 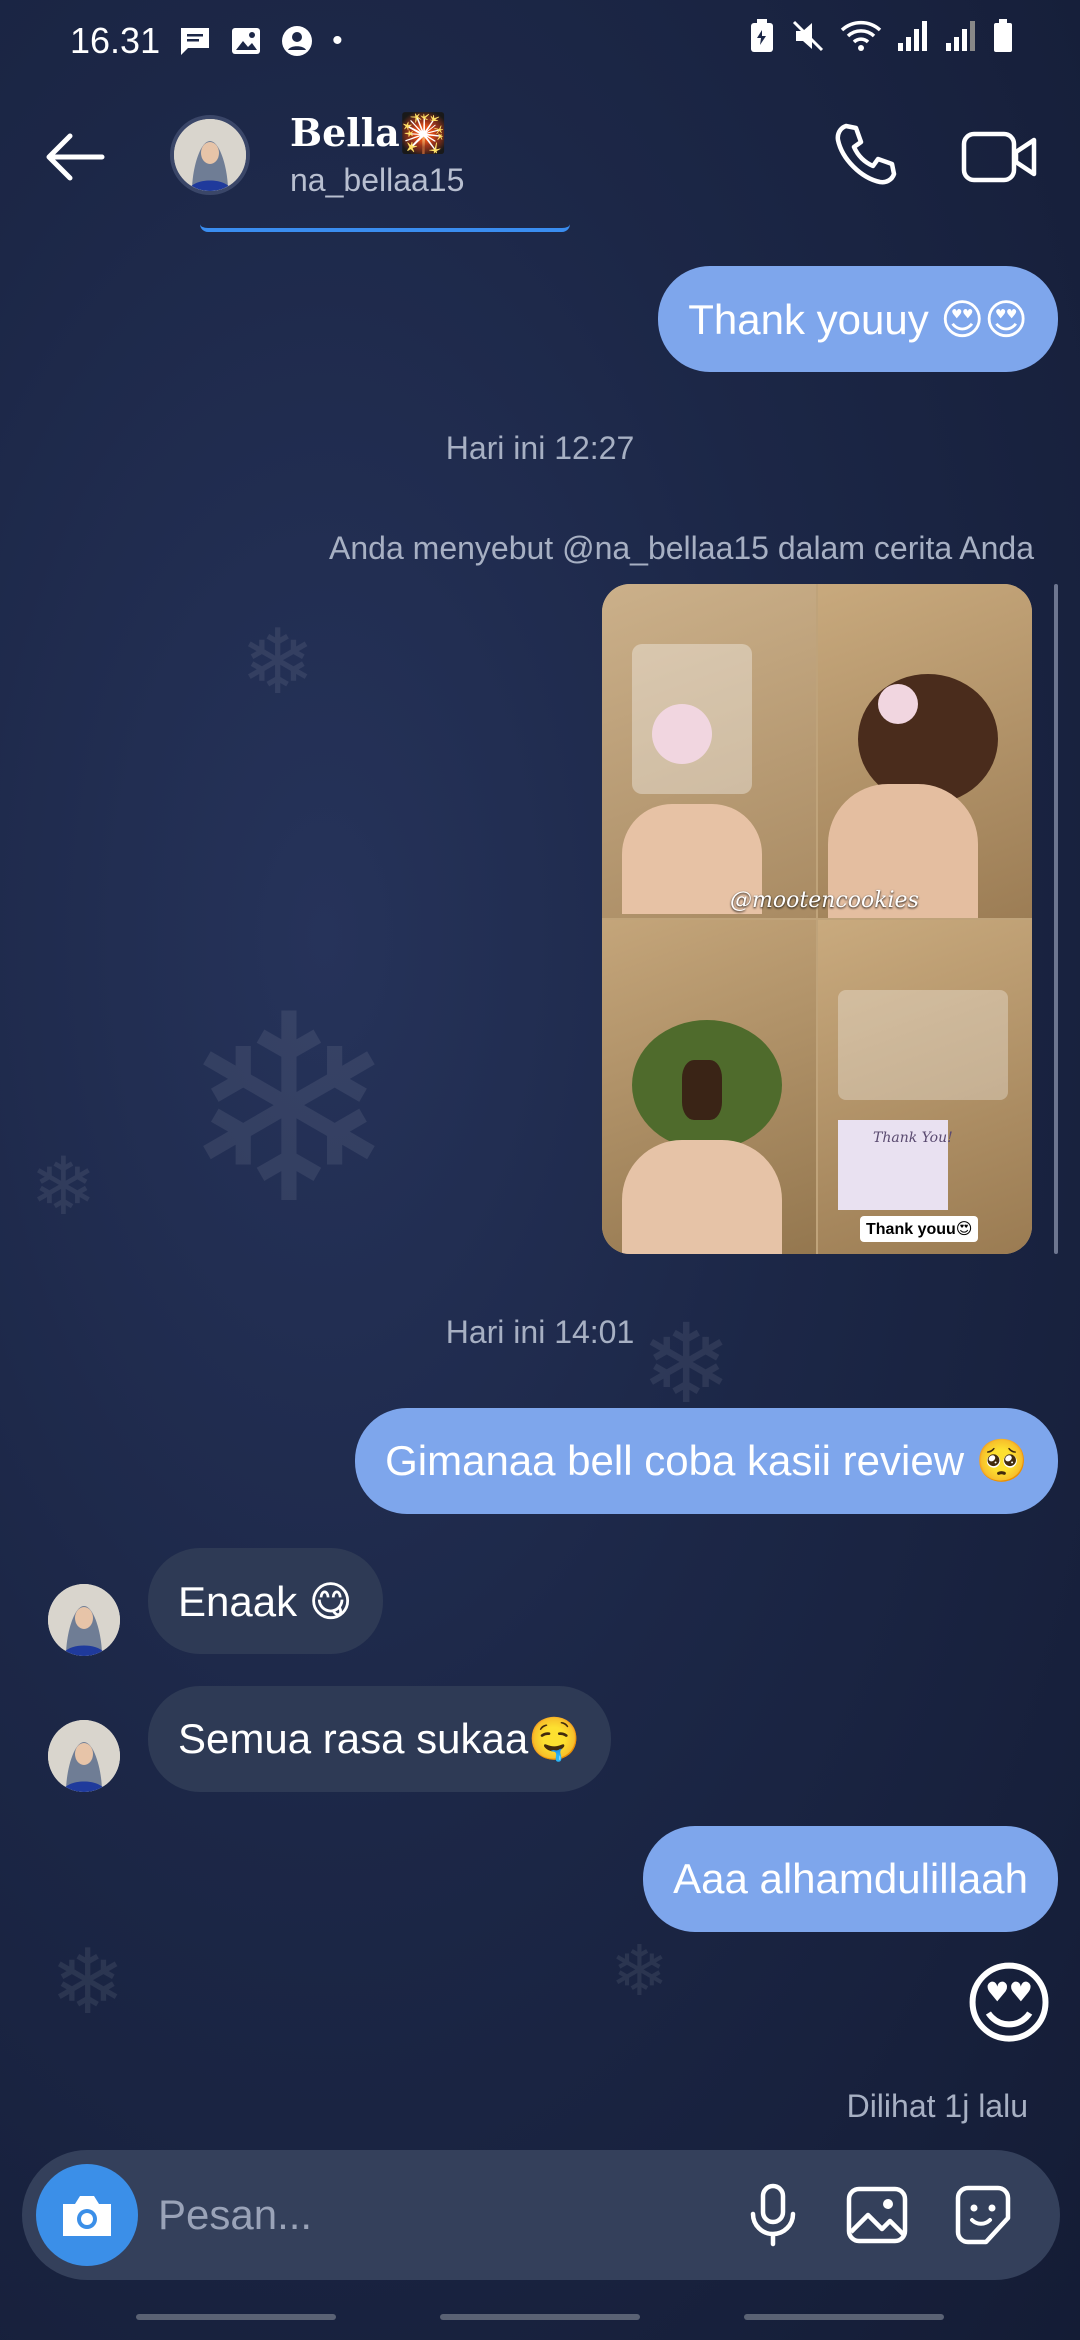 What do you see at coordinates (858, 319) in the screenshot?
I see `outgoing-message: Thank youuy 😍😍` at bounding box center [858, 319].